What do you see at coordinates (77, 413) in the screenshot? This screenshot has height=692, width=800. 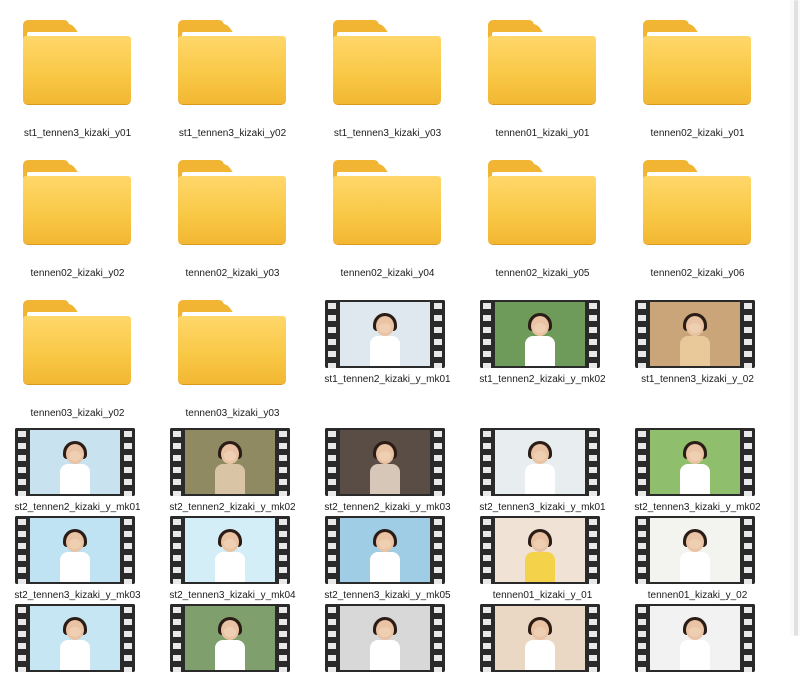 I see `file-label: tennen03_kizaki_y02` at bounding box center [77, 413].